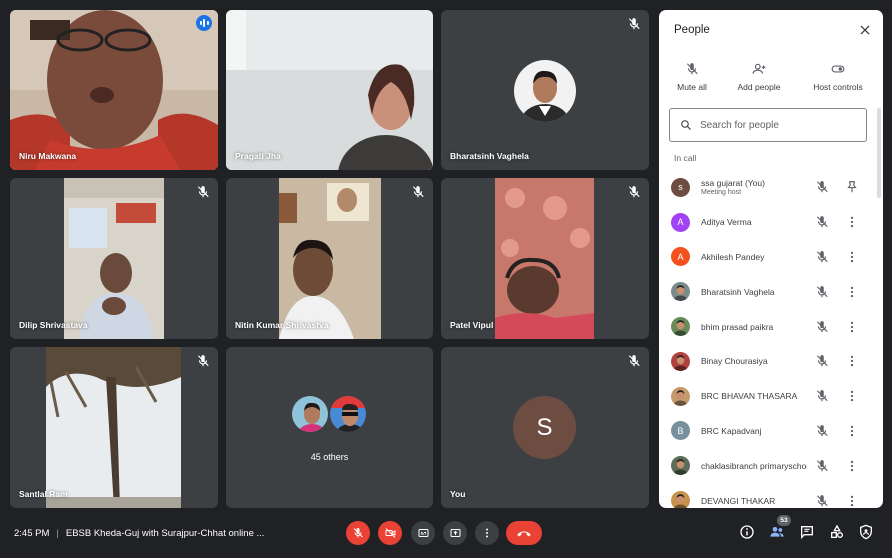 The height and width of the screenshot is (558, 892). I want to click on participant-name: Santlal Ram, so click(43, 494).